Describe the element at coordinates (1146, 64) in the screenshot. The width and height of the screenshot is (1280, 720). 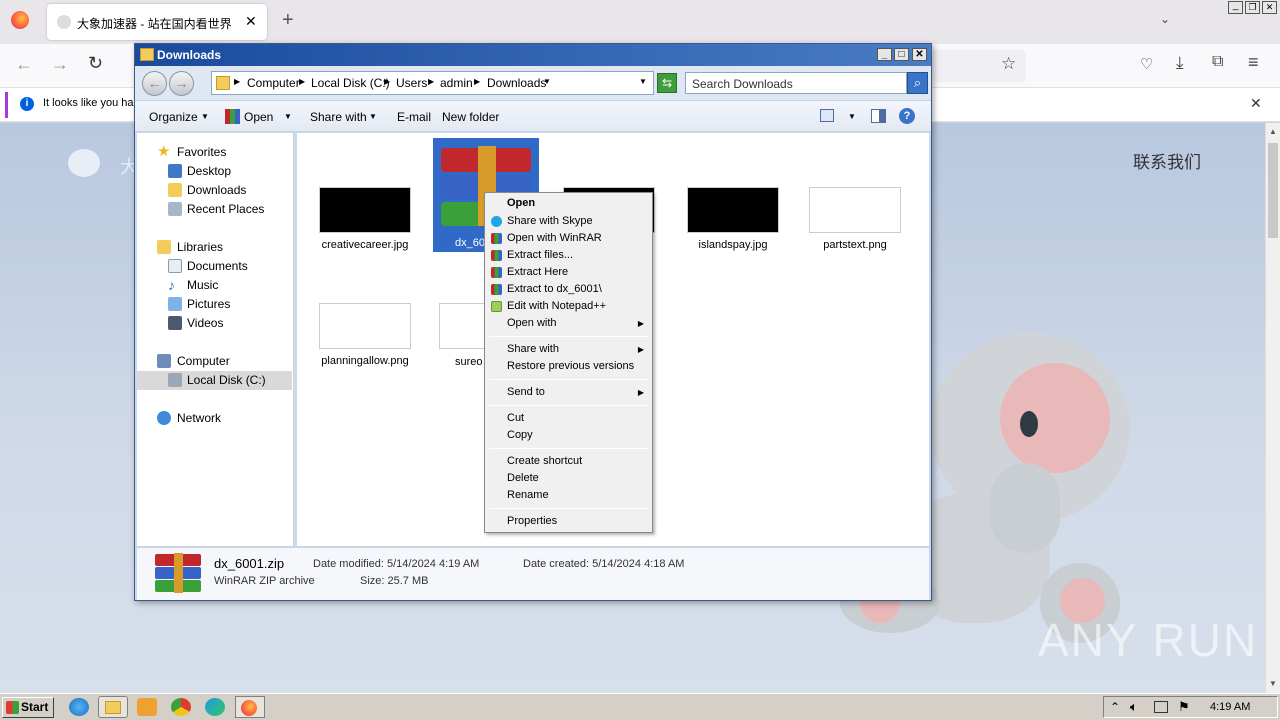
I see `pocket-icon: ♡` at that location.